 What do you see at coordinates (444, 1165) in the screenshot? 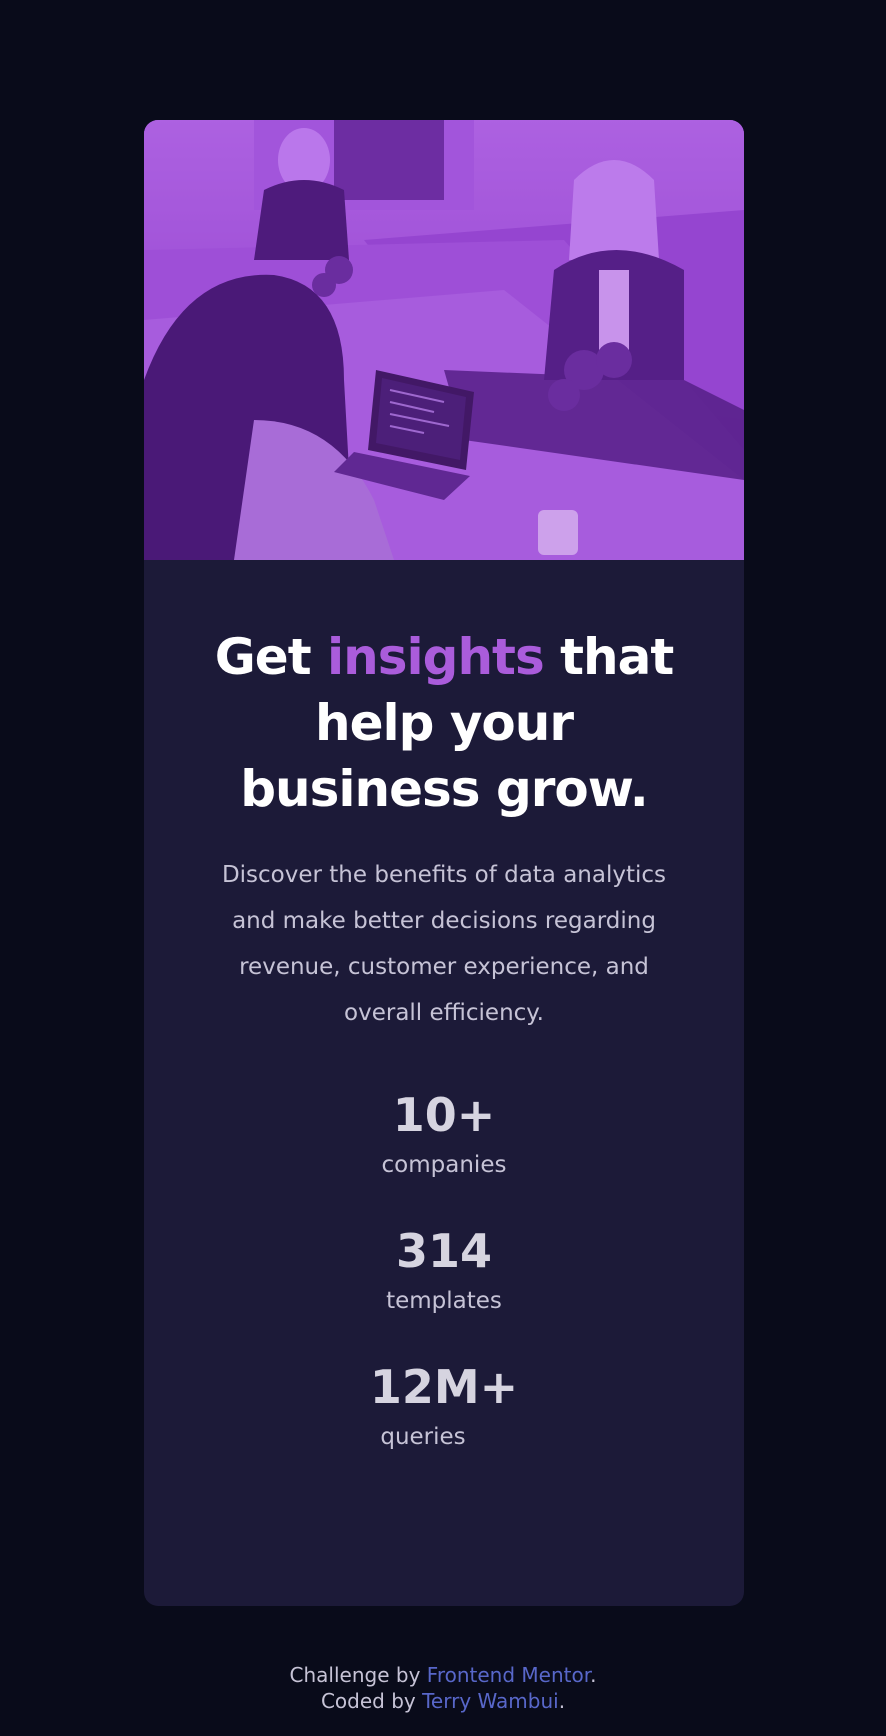
I see `stat-label: companies` at bounding box center [444, 1165].